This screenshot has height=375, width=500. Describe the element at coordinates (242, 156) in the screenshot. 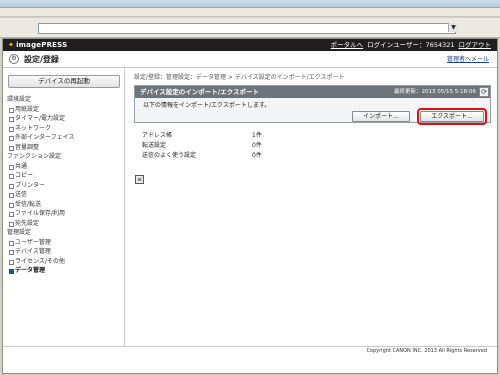

I see `summary-row: 送信のよく使う設定 0件` at that location.